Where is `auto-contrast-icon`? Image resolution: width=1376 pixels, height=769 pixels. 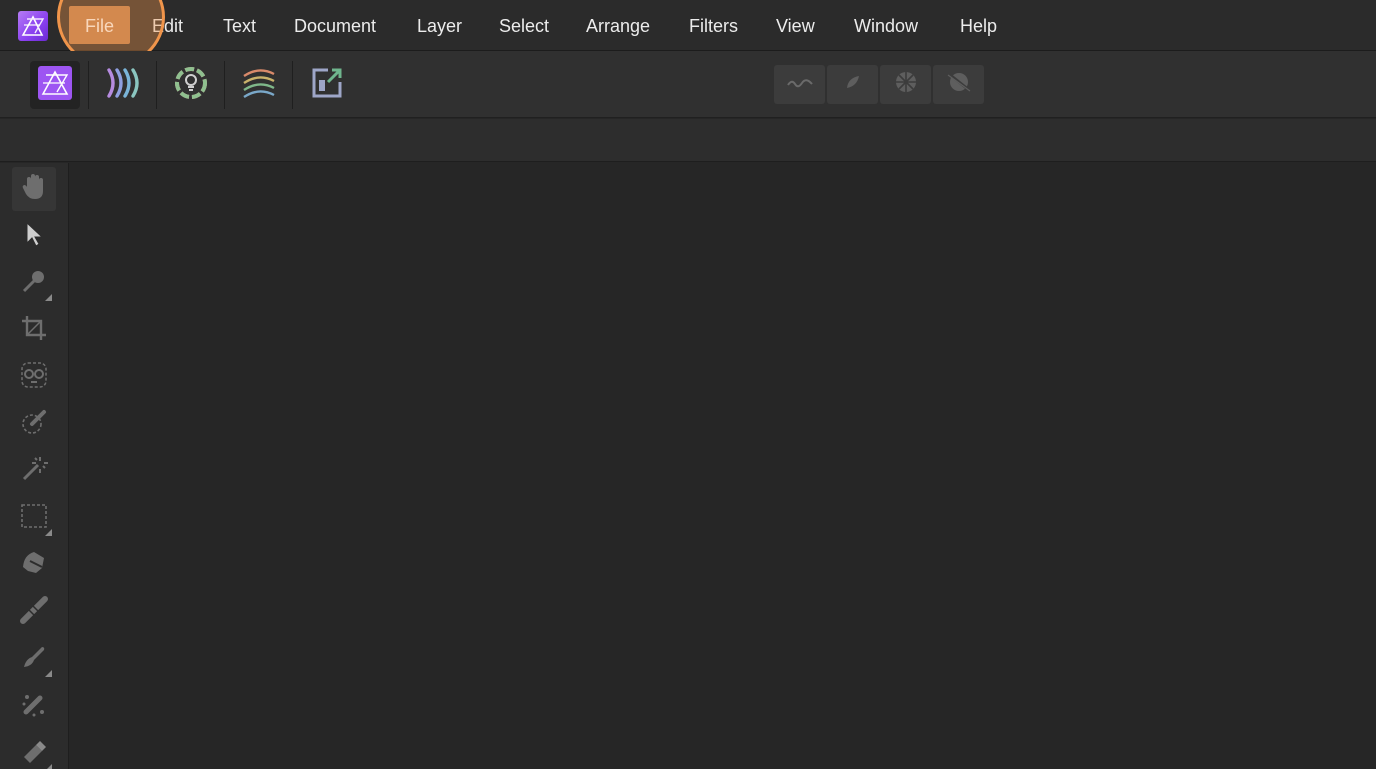
auto-contrast-icon is located at coordinates (853, 84).